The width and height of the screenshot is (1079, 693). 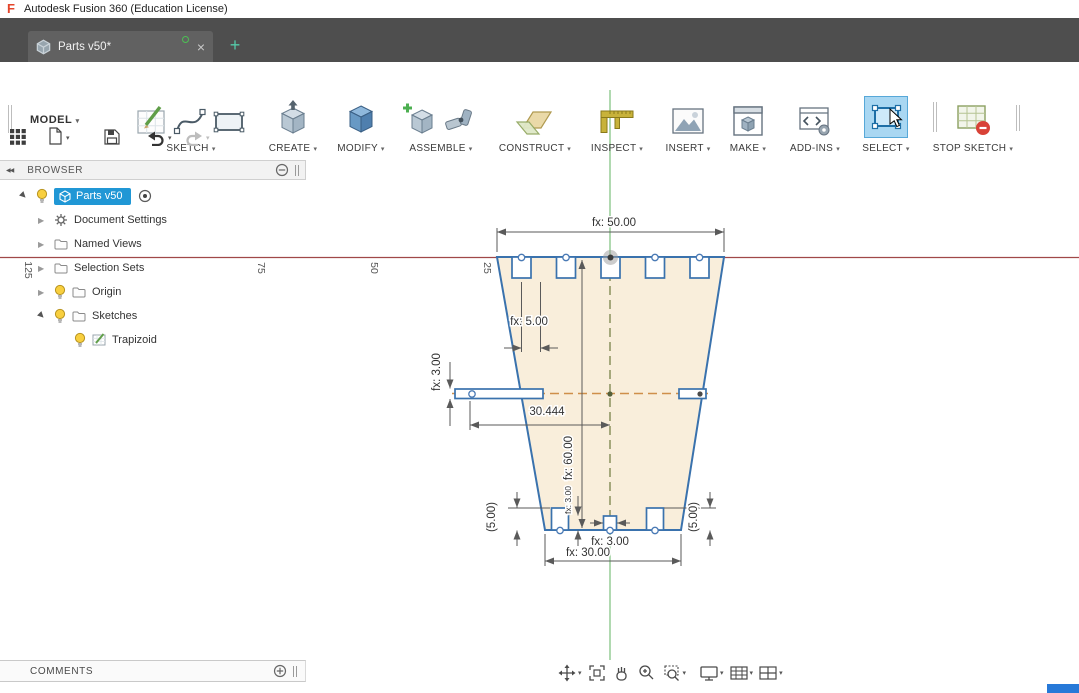 I want to click on new-tab-button: +, so click(x=235, y=45).